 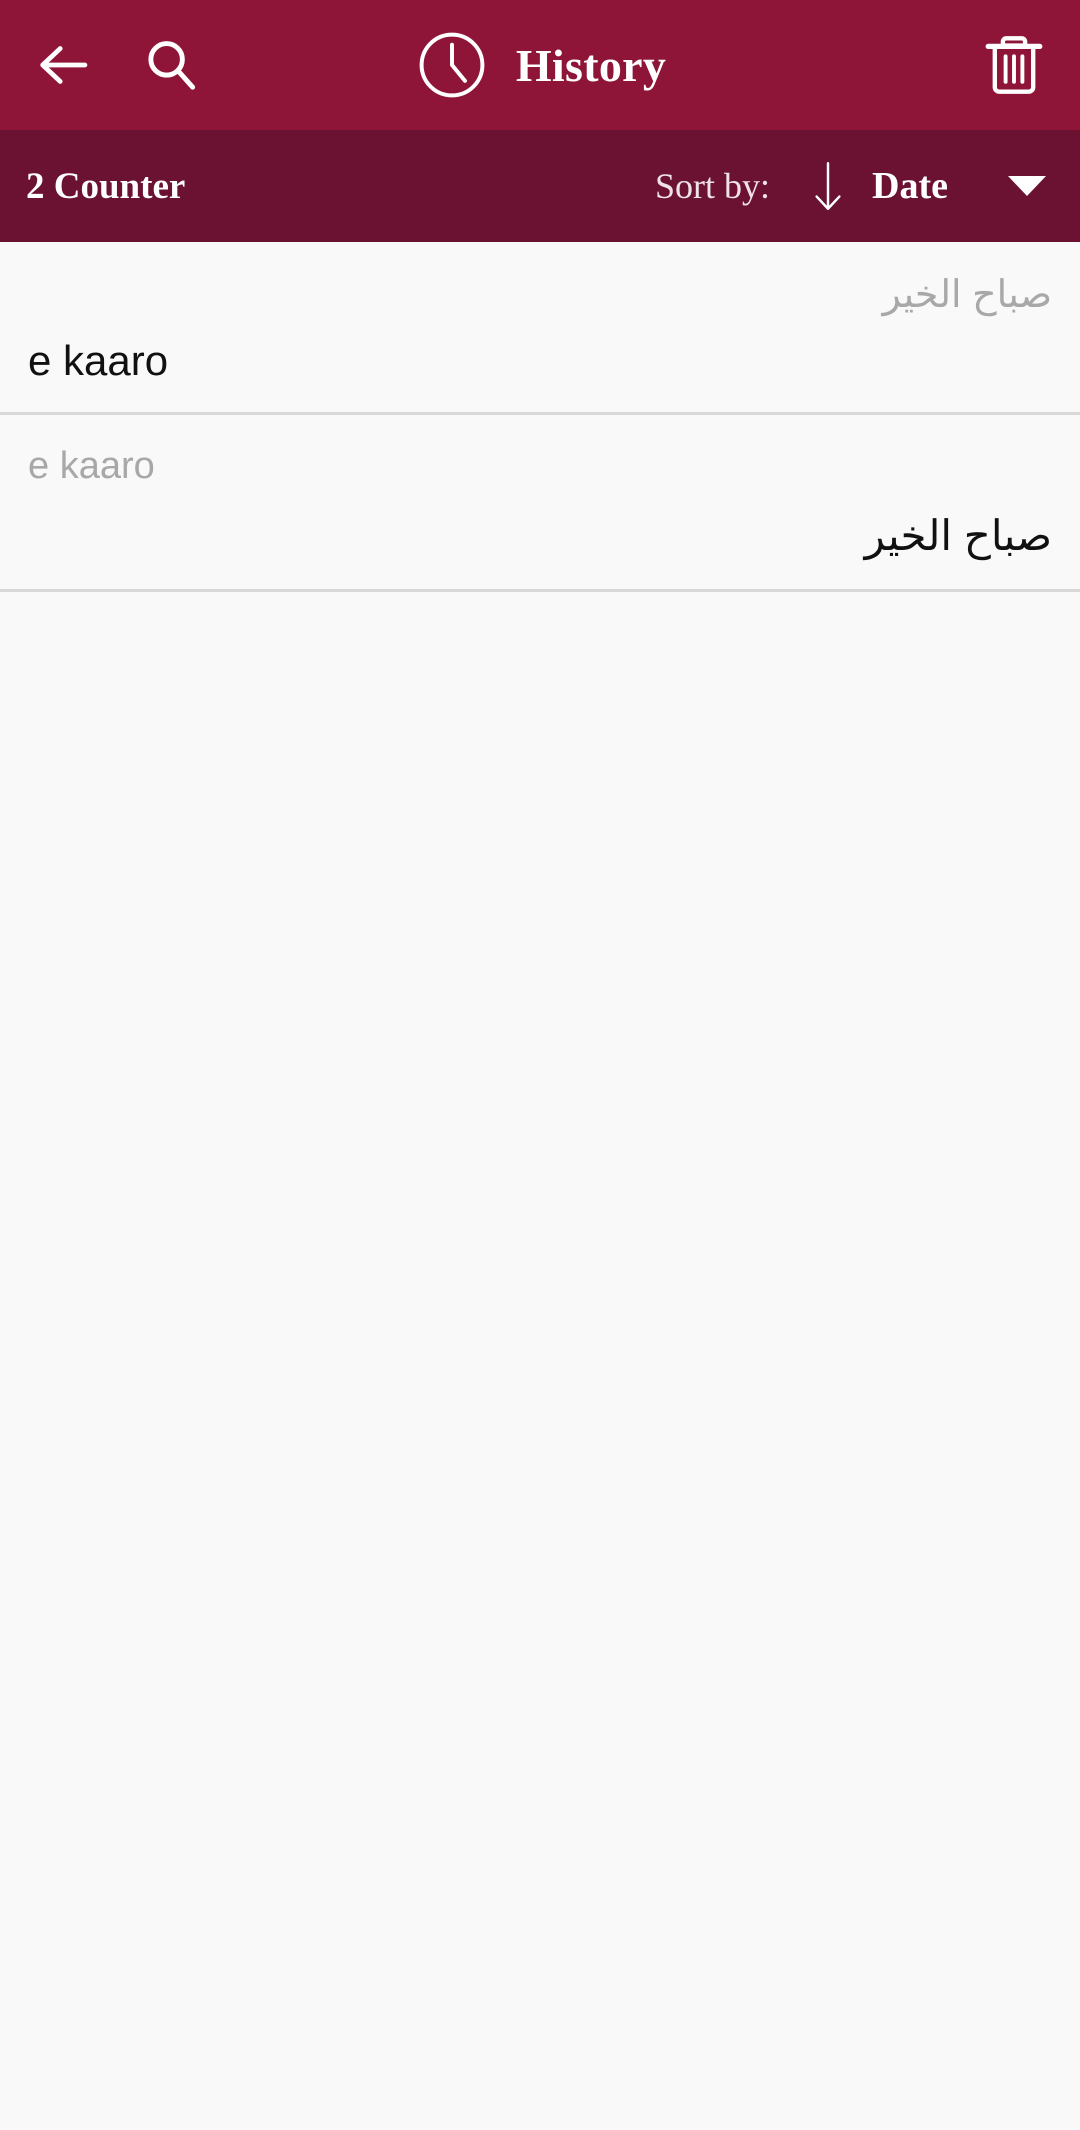 What do you see at coordinates (98, 361) in the screenshot?
I see `history-target-text: e kaaro` at bounding box center [98, 361].